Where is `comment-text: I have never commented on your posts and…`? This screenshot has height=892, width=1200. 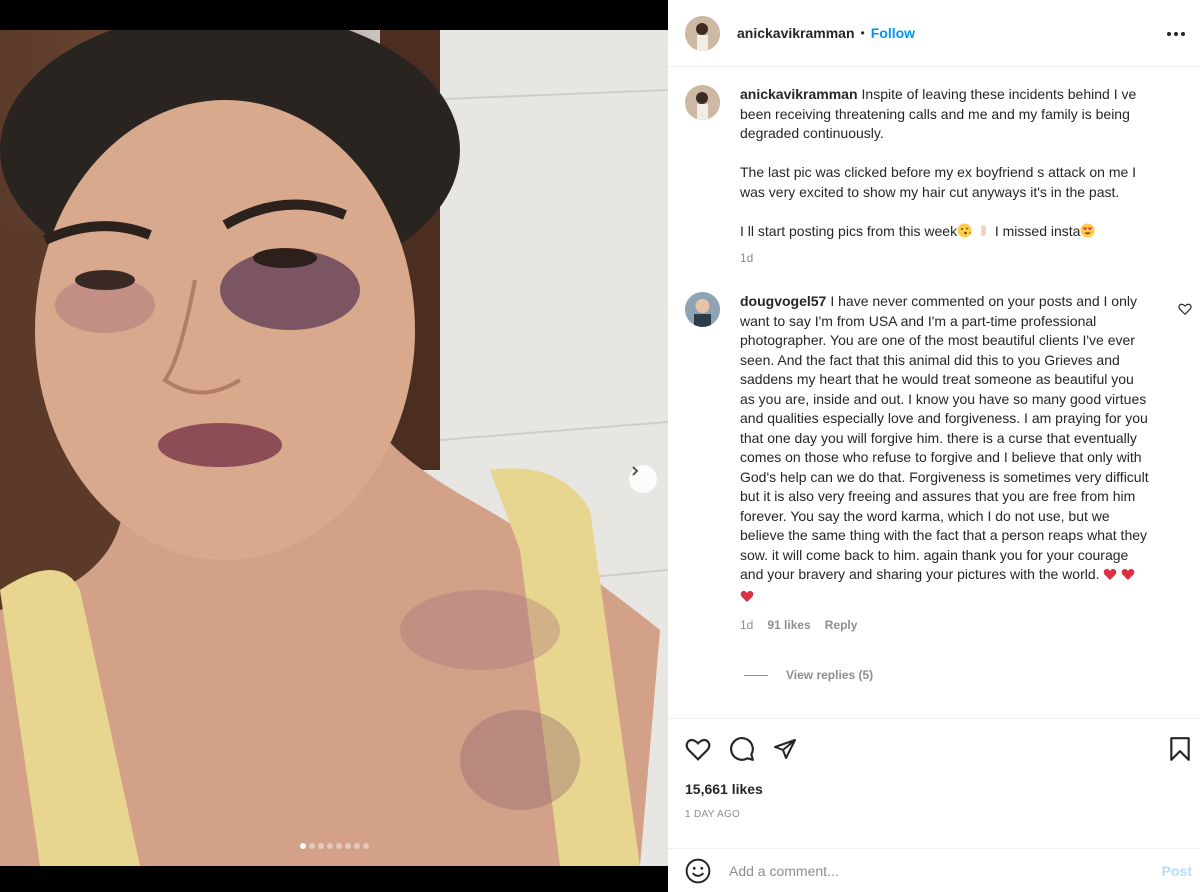
comment-text: I have never commented on your posts and… is located at coordinates (944, 437).